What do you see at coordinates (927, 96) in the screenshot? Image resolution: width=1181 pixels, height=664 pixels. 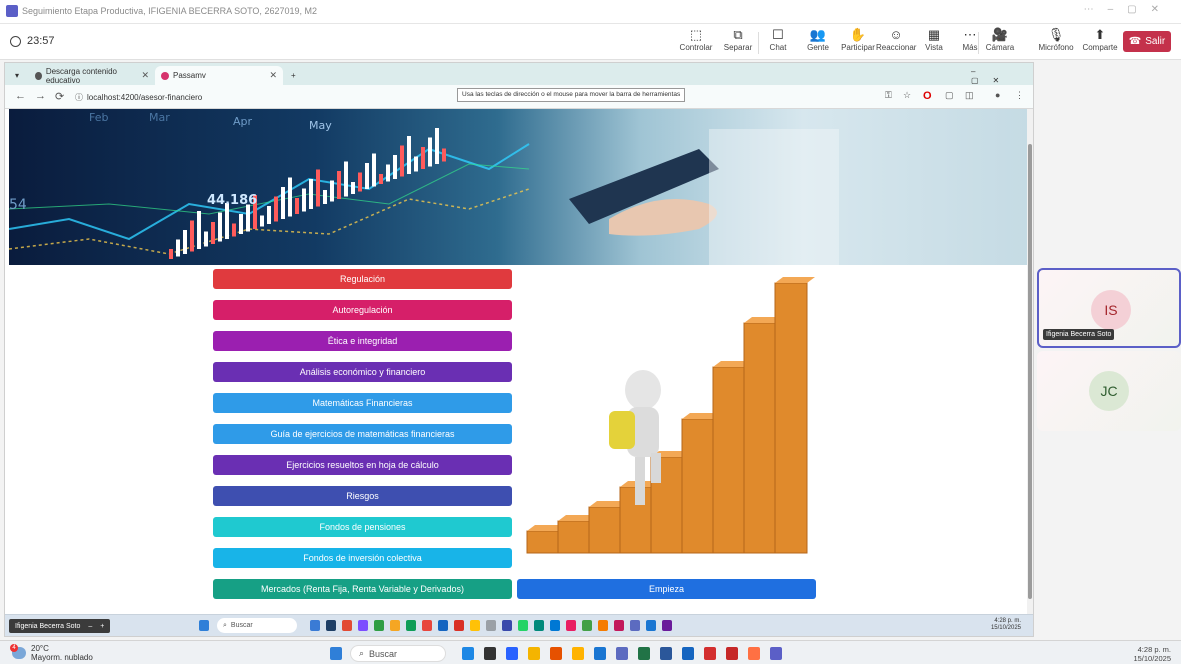 I see `opera-icon: O` at bounding box center [927, 96].